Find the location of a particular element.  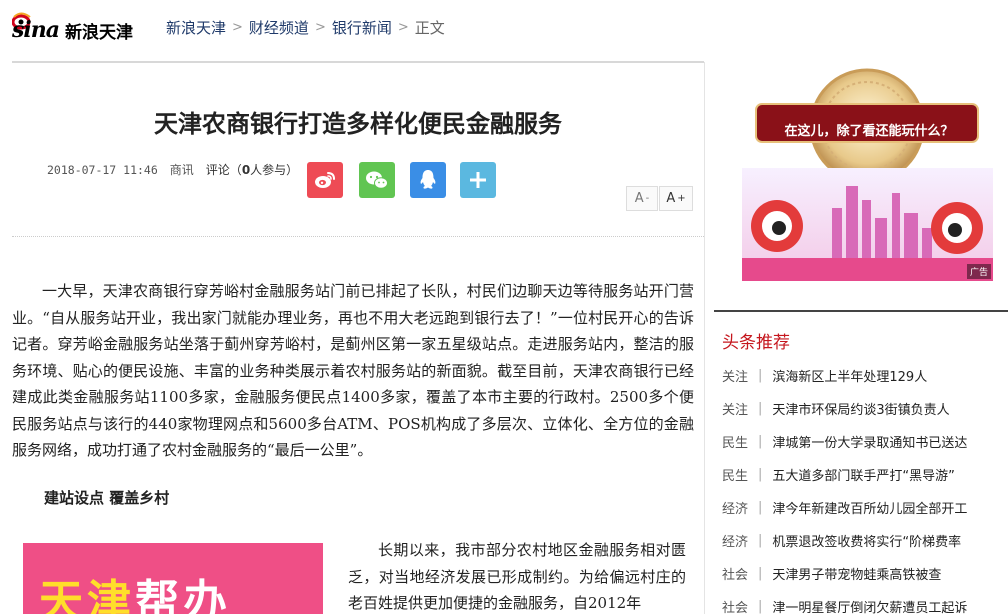

share-wechat-button is located at coordinates (377, 180).